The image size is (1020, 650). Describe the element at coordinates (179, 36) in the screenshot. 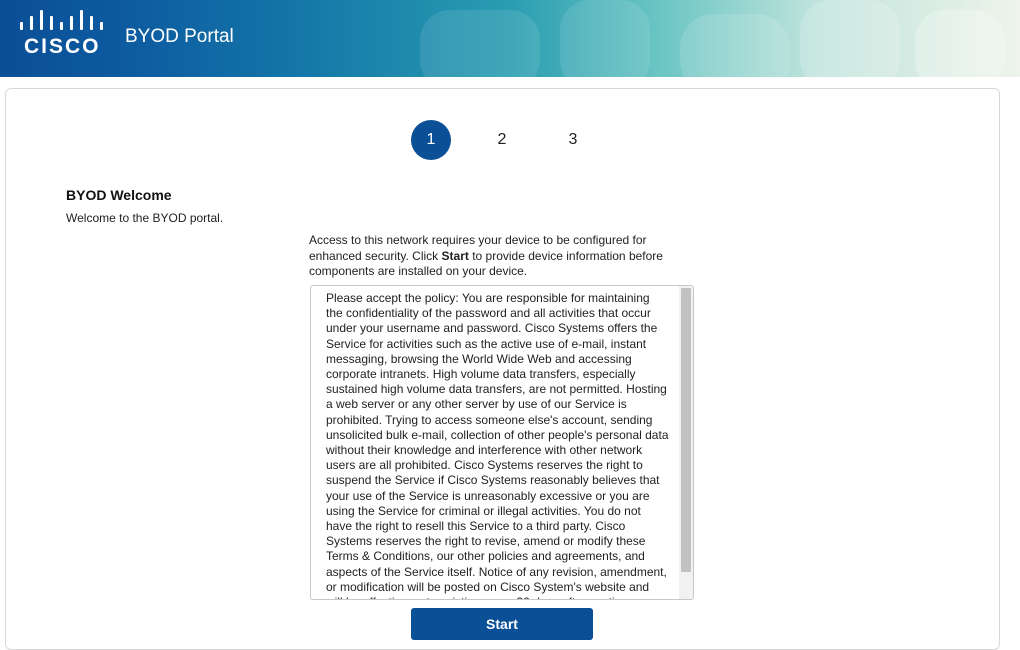

I see `portal-title: BYOD Portal` at that location.